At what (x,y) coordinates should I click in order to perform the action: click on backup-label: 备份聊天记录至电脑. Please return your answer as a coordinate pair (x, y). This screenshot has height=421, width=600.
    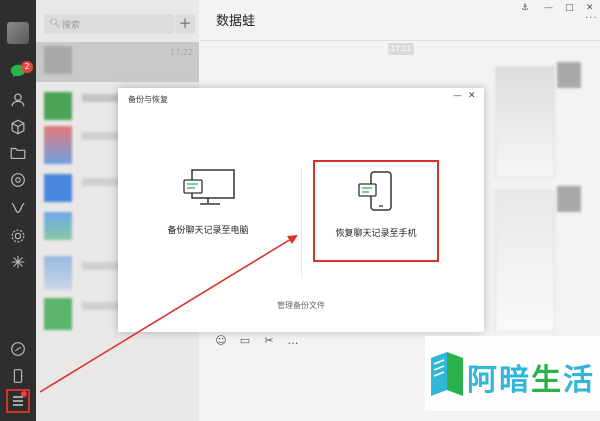
    Looking at the image, I should click on (208, 231).